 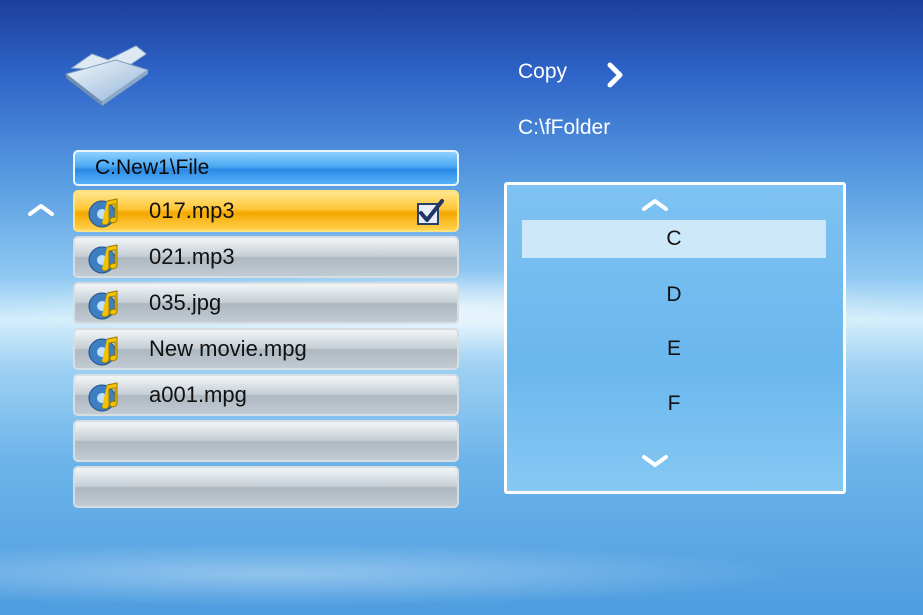 What do you see at coordinates (461, 565) in the screenshot?
I see `background-highlight-lower` at bounding box center [461, 565].